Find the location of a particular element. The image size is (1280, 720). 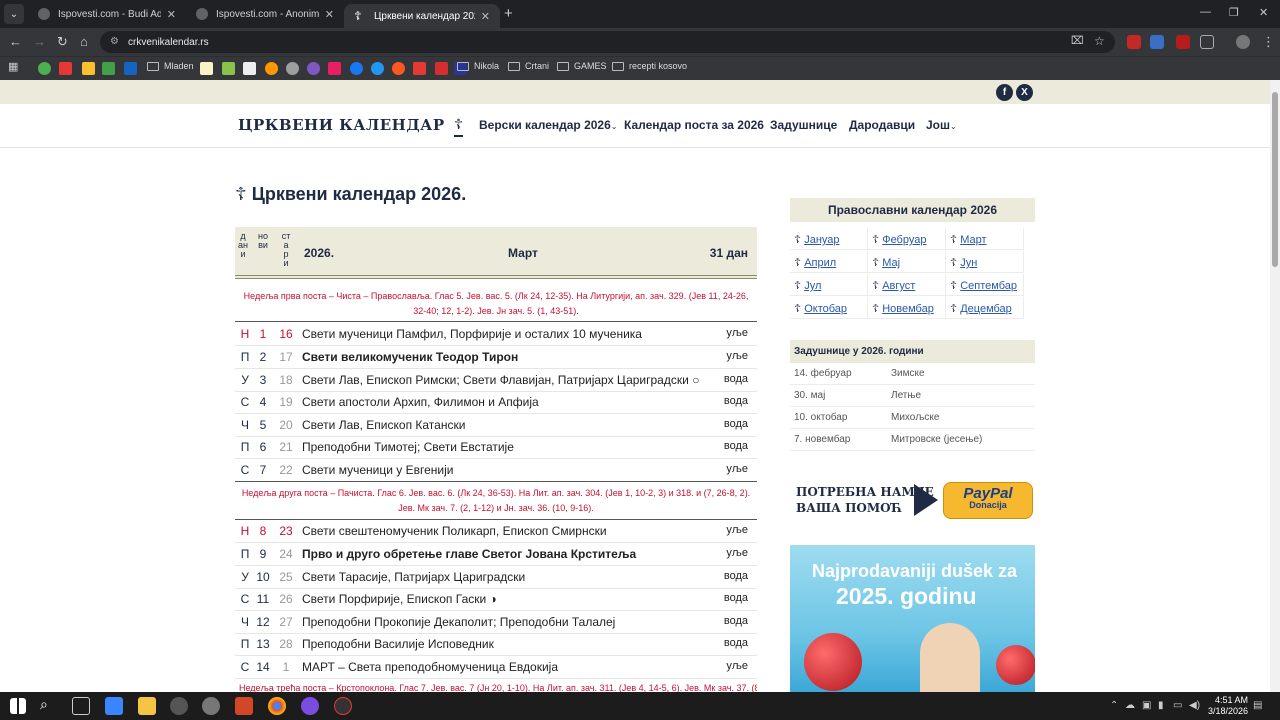

browser-tab-1: Ispovesti.com - Budi Admin ✕ is located at coordinates (107, 14).